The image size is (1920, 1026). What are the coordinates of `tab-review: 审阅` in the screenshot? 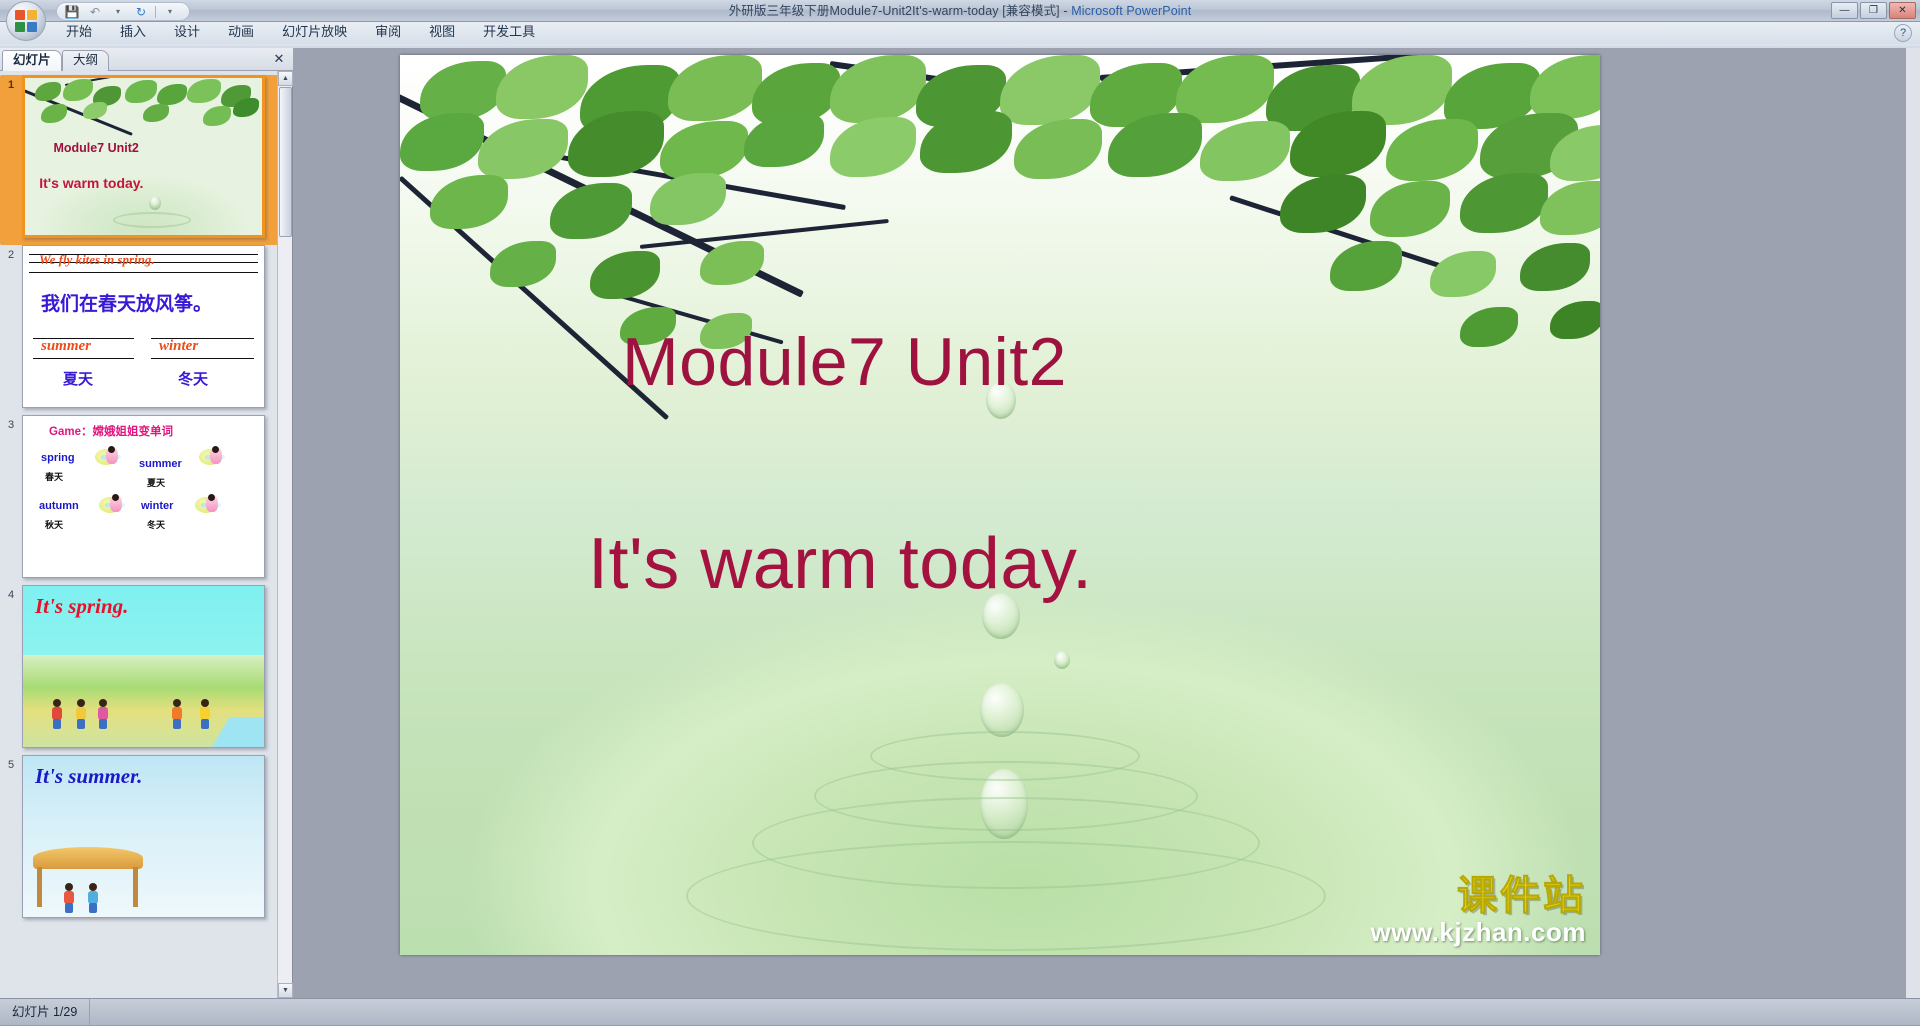 It's located at (388, 31).